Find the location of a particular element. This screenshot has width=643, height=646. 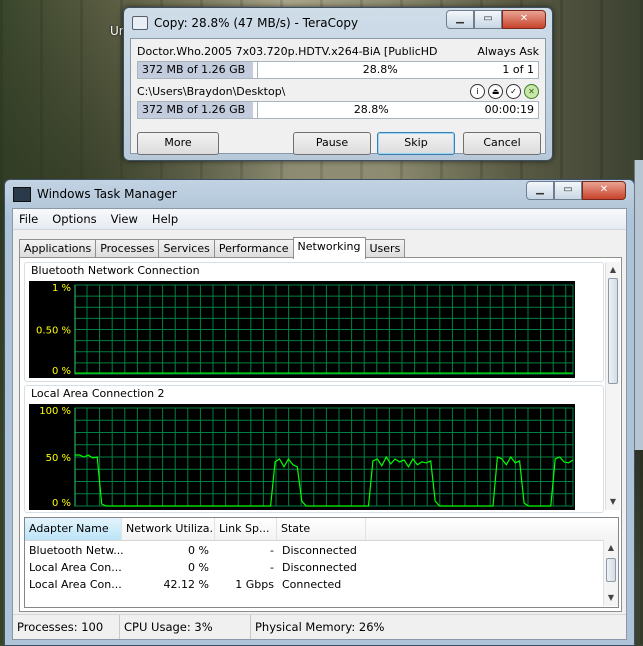

task-manager-title: Windows Task Manager is located at coordinates (107, 194).